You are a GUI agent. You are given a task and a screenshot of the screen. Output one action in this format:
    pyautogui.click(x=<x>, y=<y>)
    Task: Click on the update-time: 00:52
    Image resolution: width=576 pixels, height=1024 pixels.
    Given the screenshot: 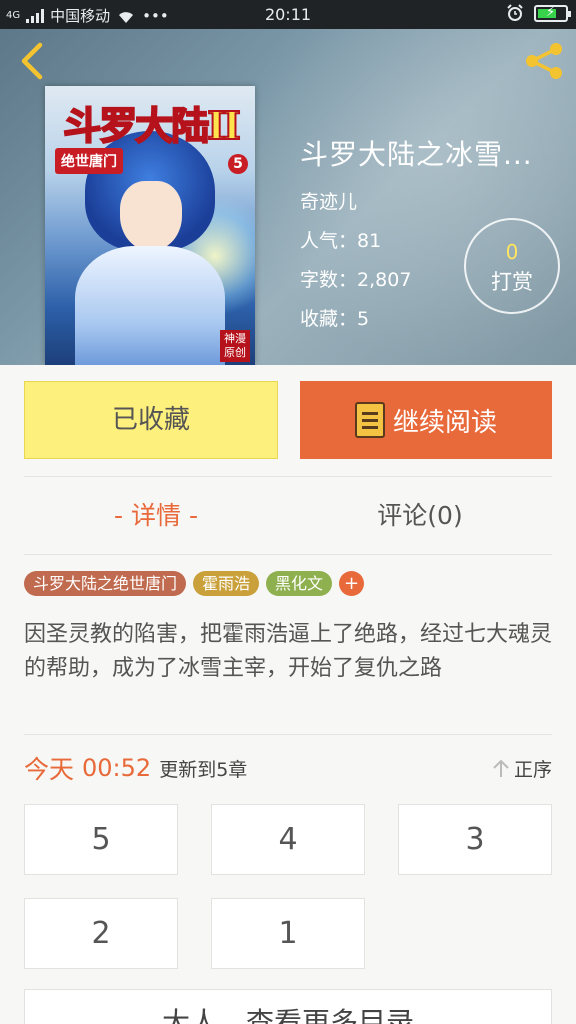 What is the action you would take?
    pyautogui.click(x=117, y=768)
    